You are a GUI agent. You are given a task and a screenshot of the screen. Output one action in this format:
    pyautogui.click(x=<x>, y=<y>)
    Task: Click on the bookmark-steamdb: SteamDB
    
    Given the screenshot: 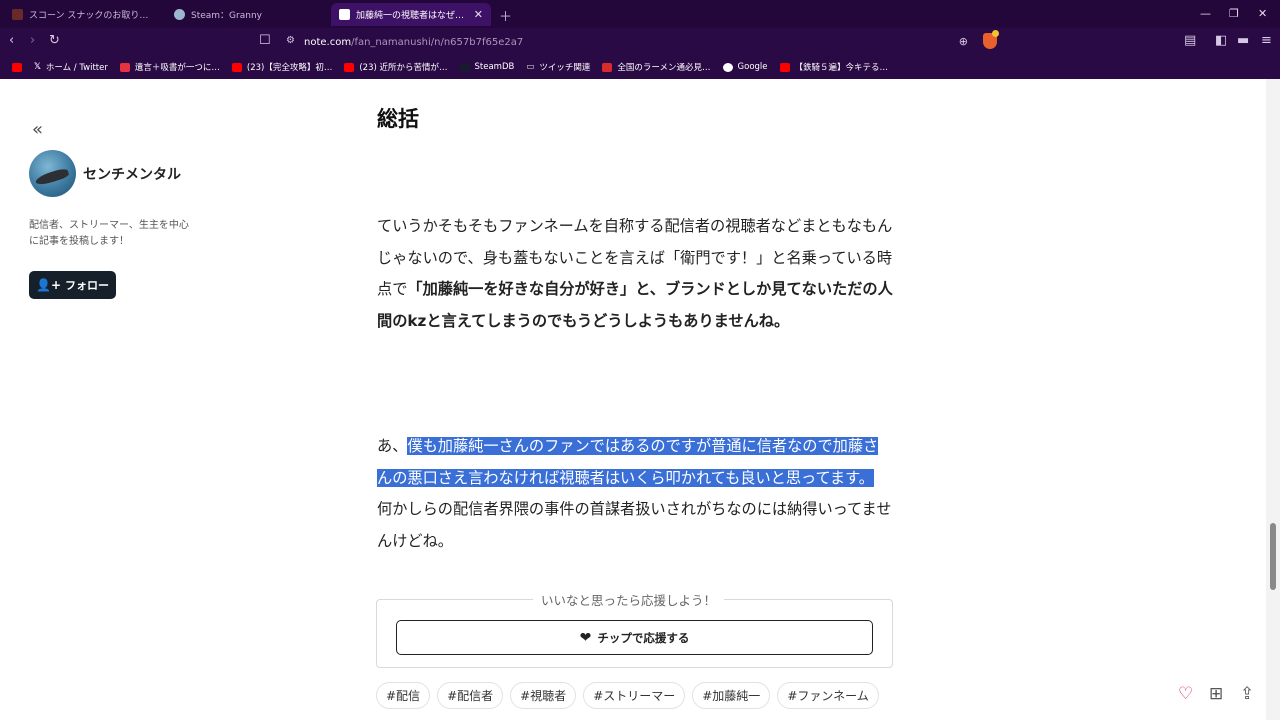 What is the action you would take?
    pyautogui.click(x=487, y=67)
    